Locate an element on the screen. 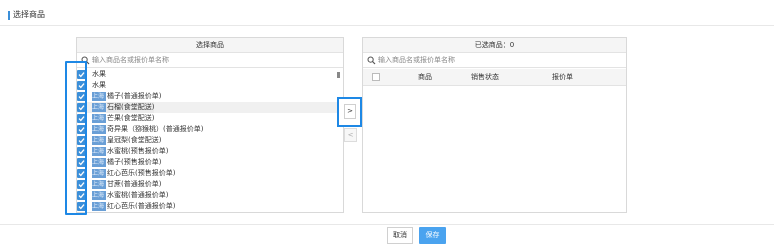 The height and width of the screenshot is (247, 774). item-label: 水蜜桃(普通报价单) is located at coordinates (138, 195).